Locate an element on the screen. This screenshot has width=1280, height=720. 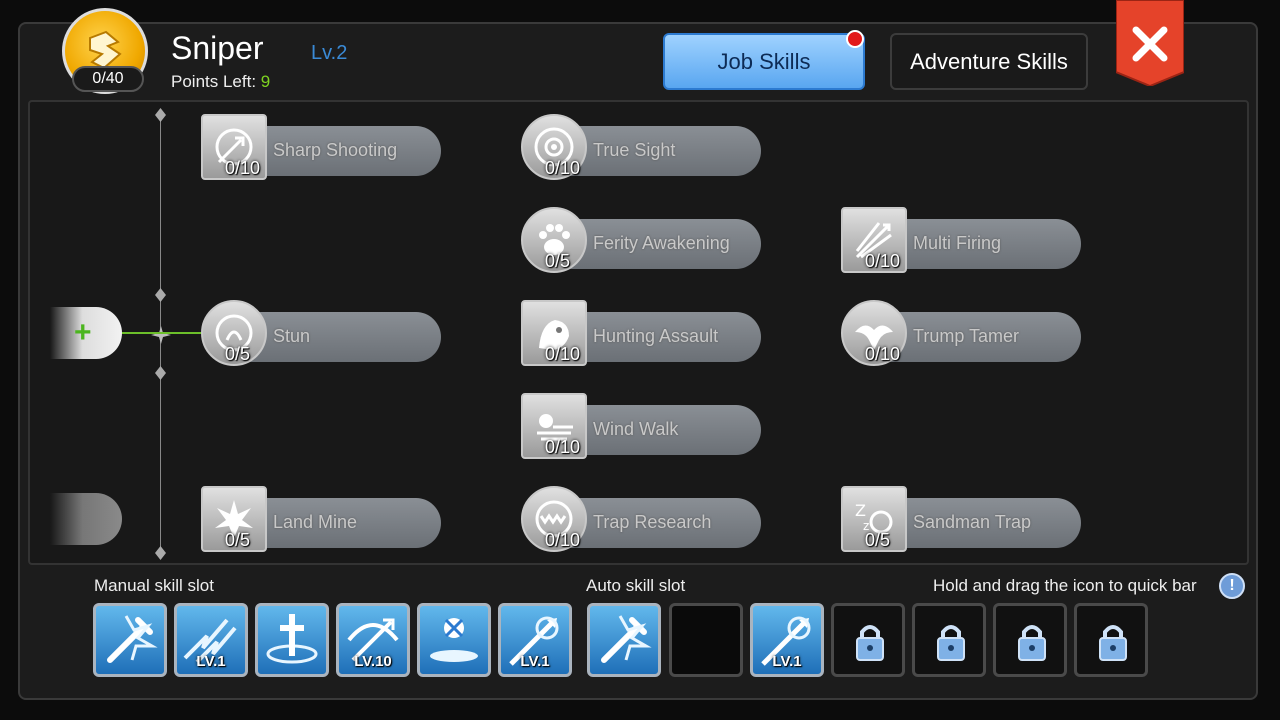
skill-node-sharp-shooting: Sharp Shooting 0/10 is located at coordinates (321, 147).